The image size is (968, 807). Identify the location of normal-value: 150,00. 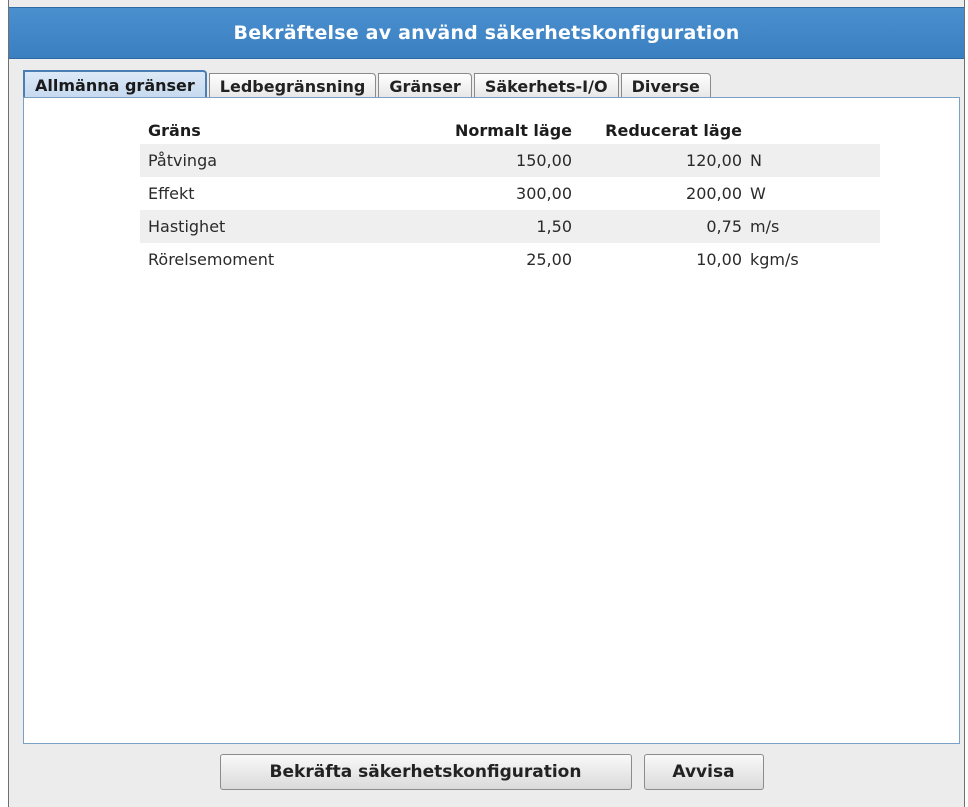
(447, 160).